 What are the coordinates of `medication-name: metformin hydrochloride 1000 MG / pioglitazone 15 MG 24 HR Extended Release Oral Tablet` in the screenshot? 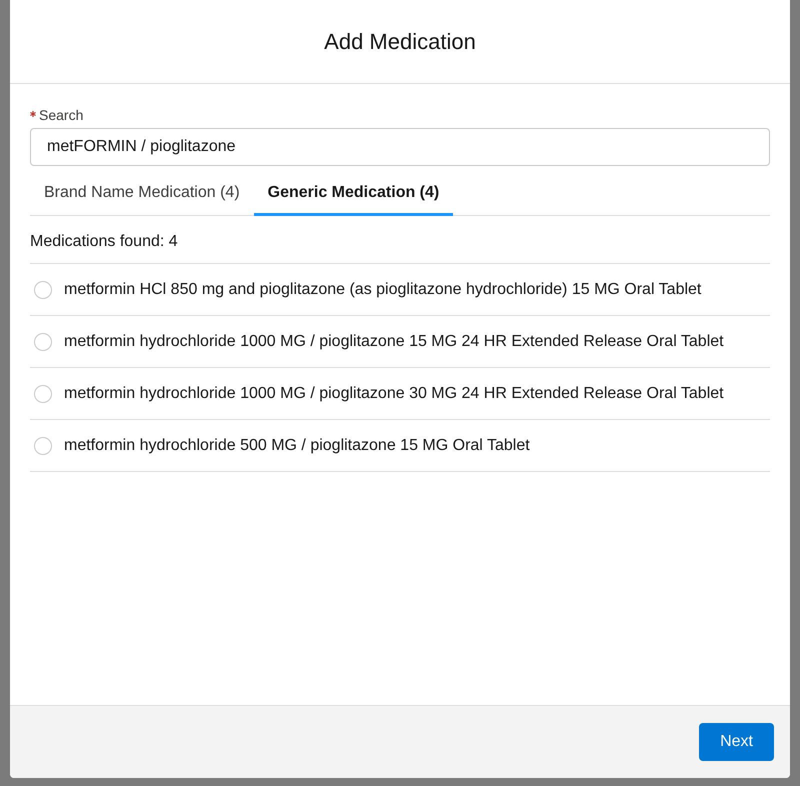 It's located at (394, 341).